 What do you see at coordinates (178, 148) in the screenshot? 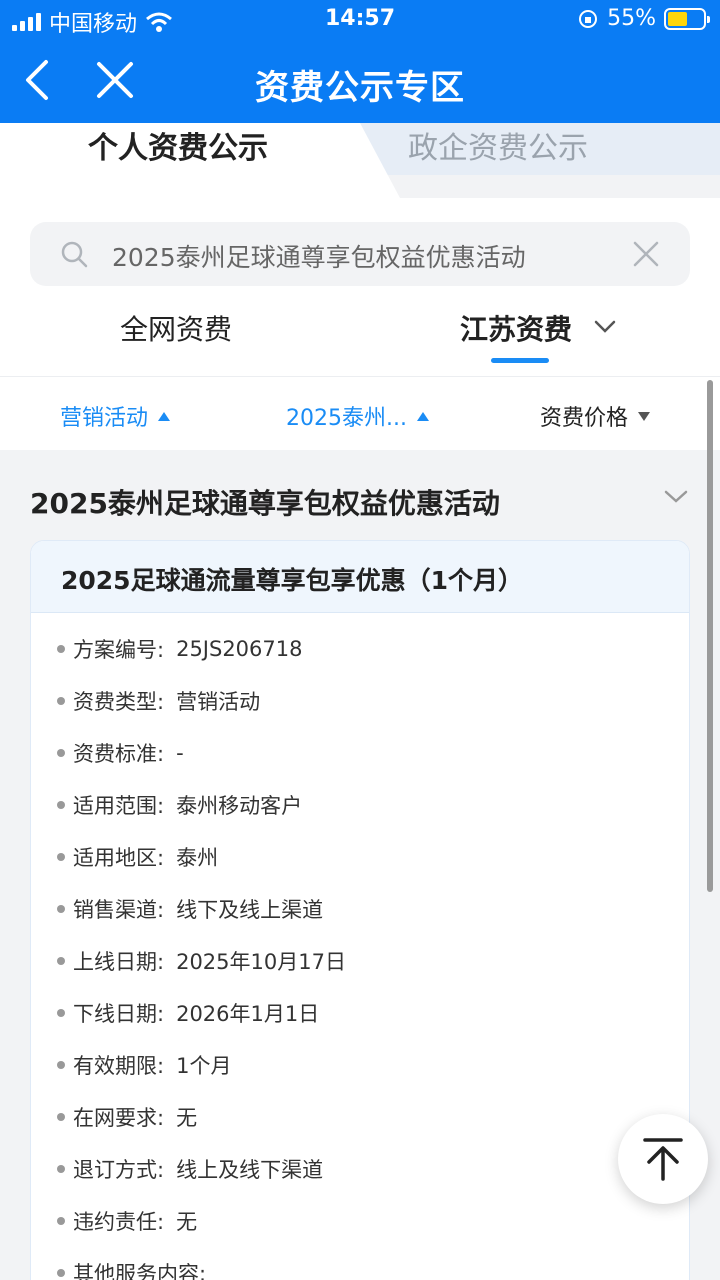
I see `tab-personal-label: 个人资费公示` at bounding box center [178, 148].